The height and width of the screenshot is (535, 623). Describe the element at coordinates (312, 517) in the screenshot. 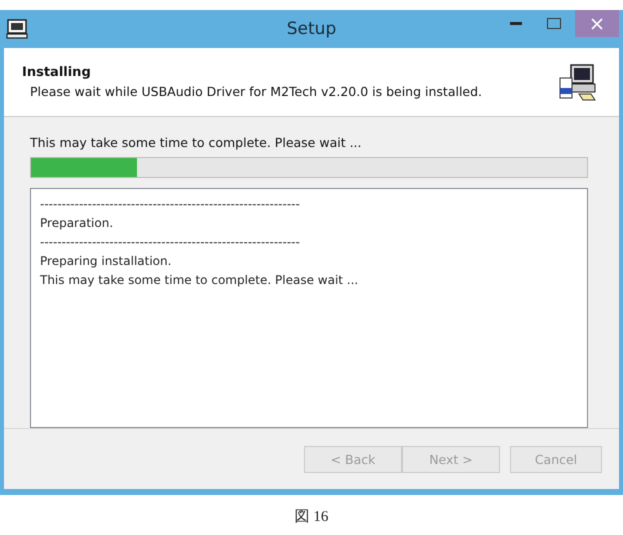

I see `figure-caption: 図 16` at that location.